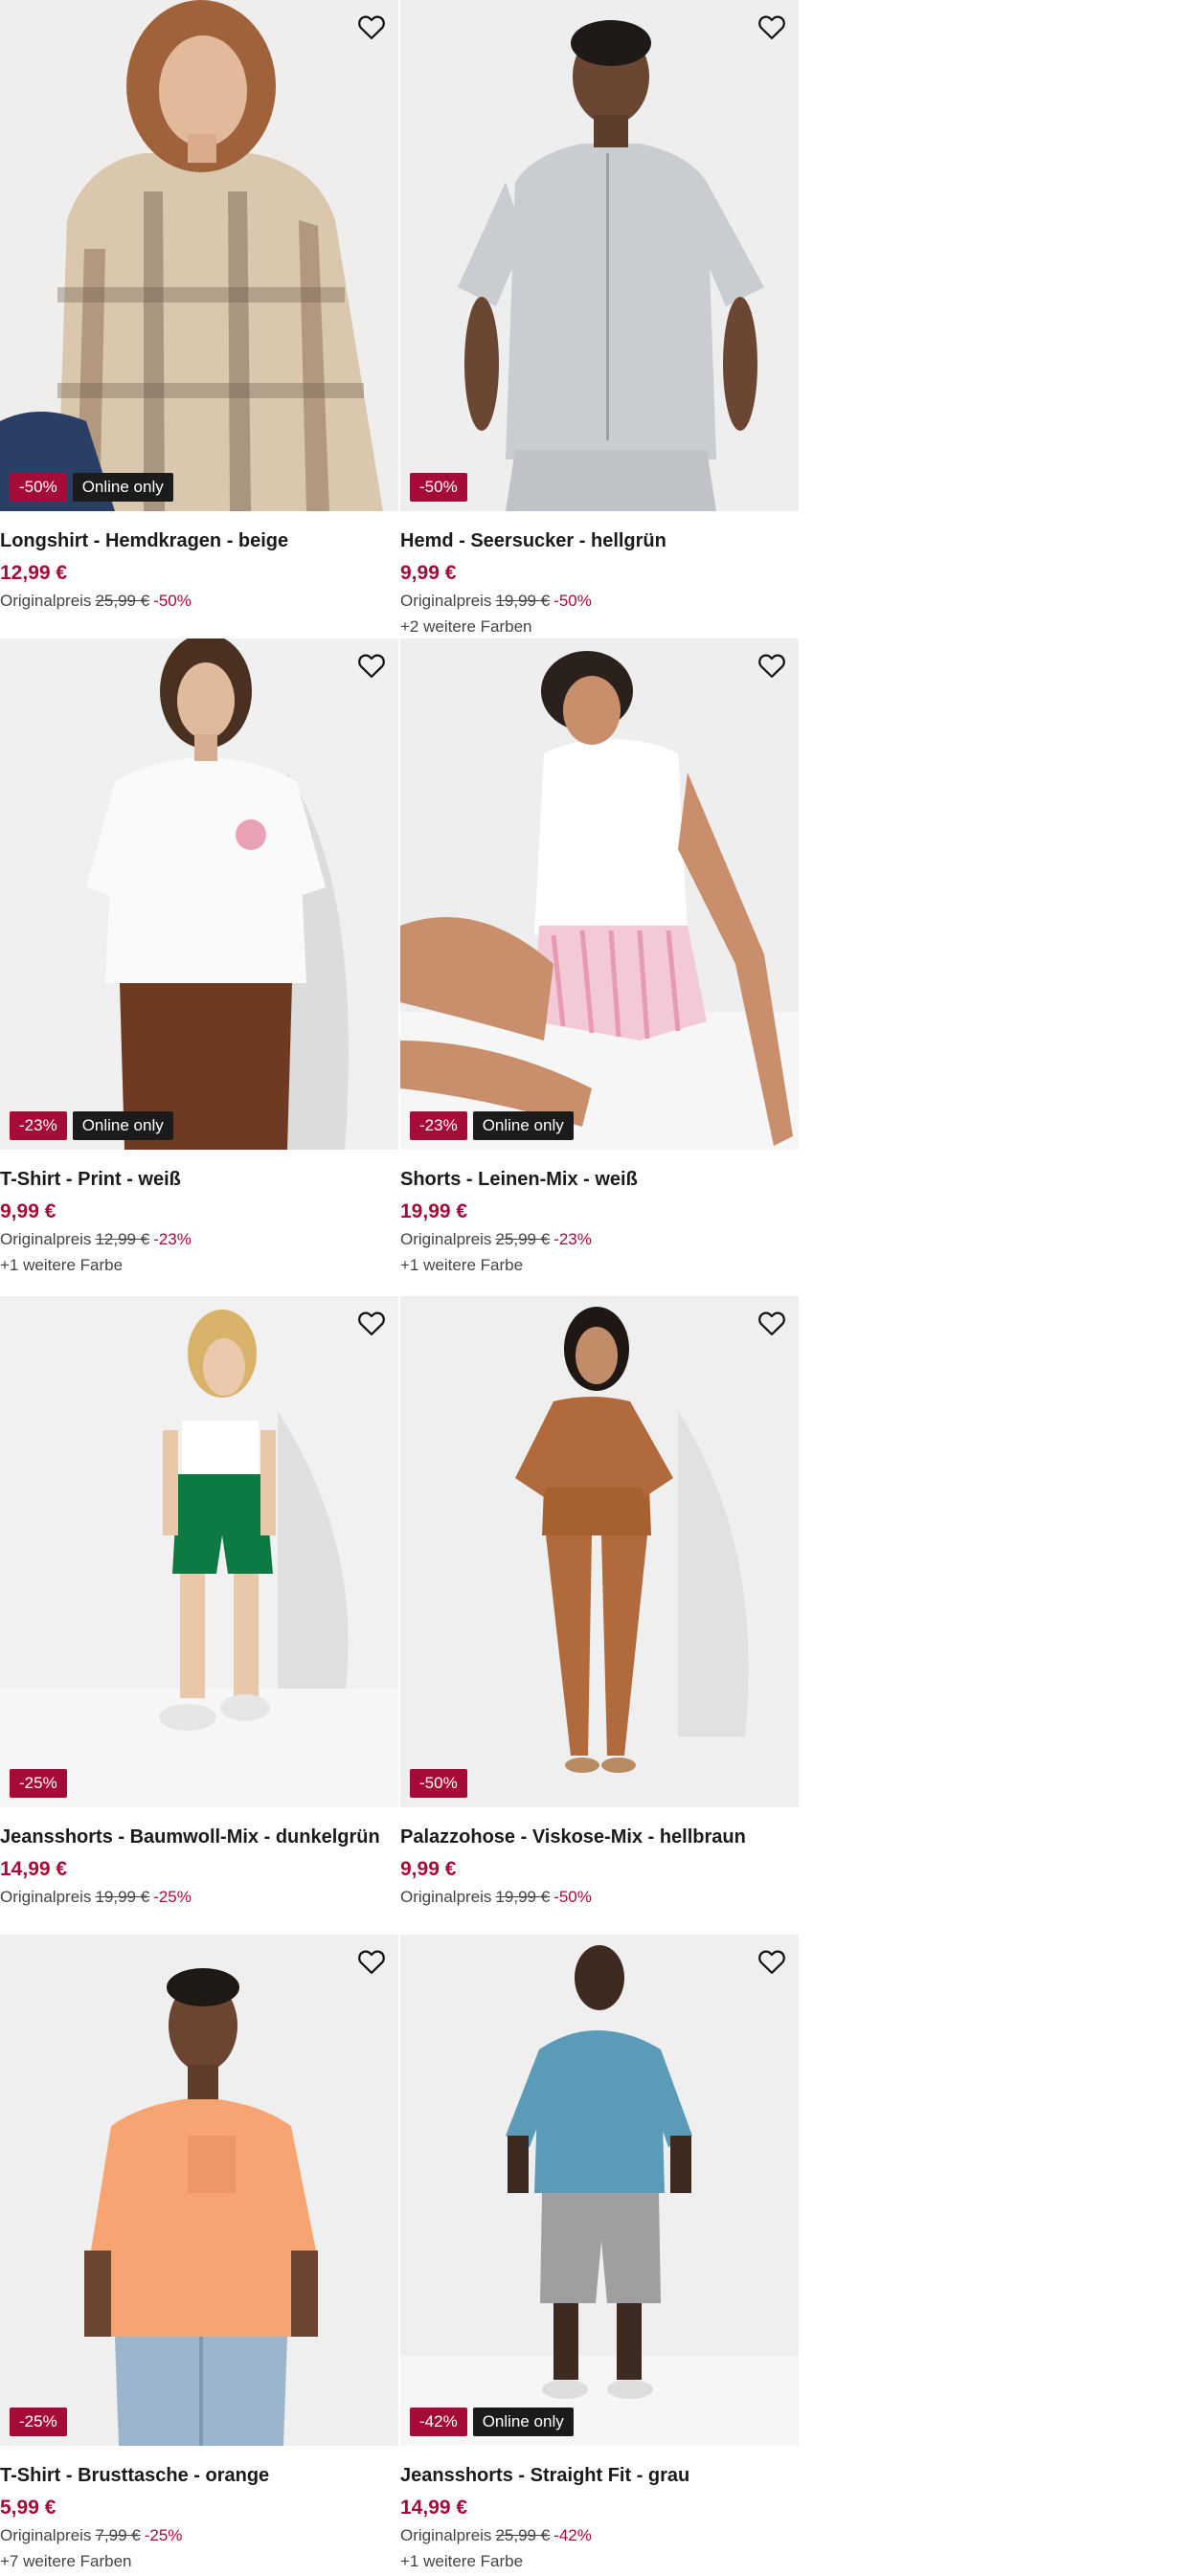 This screenshot has width=1197, height=2576. What do you see at coordinates (439, 2422) in the screenshot?
I see `discount-badge: -42%` at bounding box center [439, 2422].